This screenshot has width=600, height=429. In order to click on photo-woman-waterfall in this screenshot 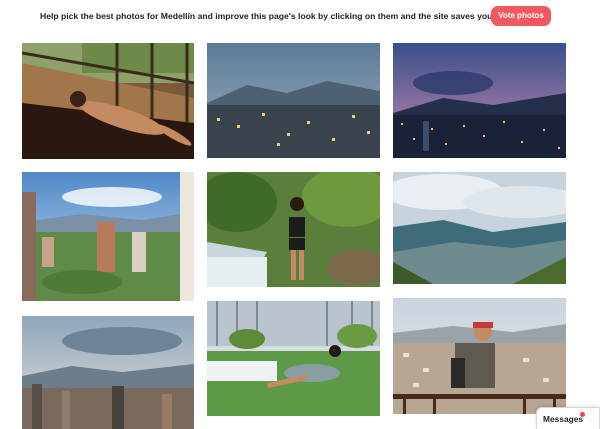, I will do `click(293, 229)`.